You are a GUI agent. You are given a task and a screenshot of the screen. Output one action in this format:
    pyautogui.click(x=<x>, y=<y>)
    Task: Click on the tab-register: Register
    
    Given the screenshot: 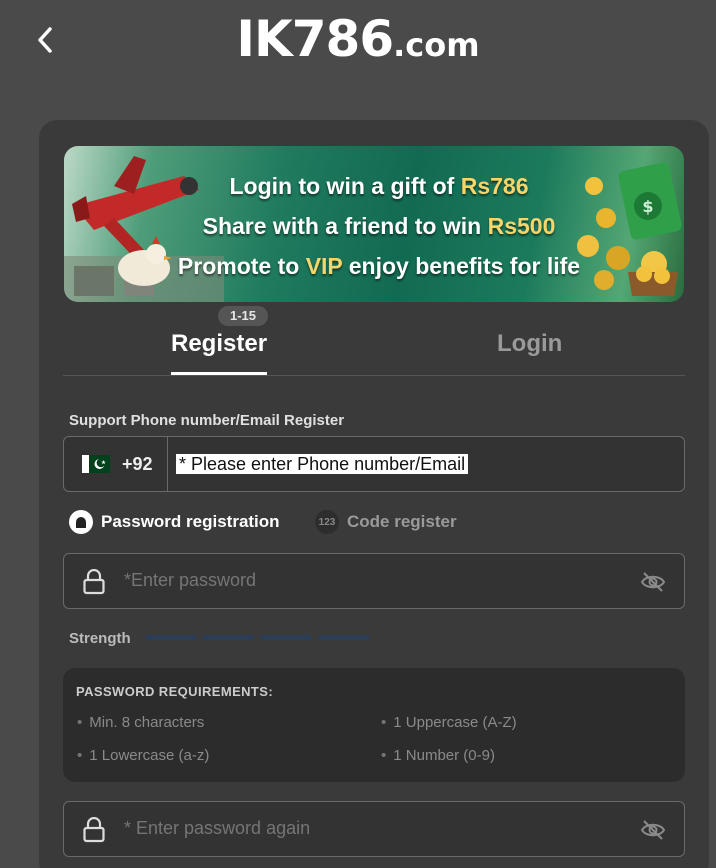 What is the action you would take?
    pyautogui.click(x=219, y=344)
    